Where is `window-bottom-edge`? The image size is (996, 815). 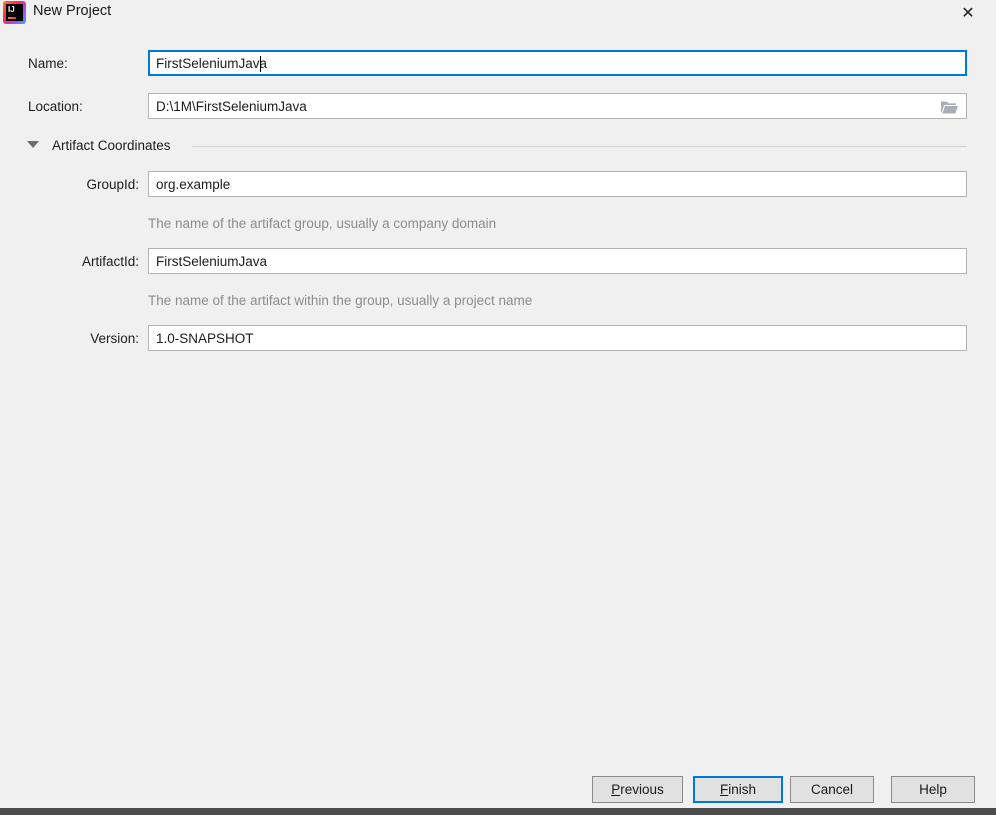 window-bottom-edge is located at coordinates (498, 811).